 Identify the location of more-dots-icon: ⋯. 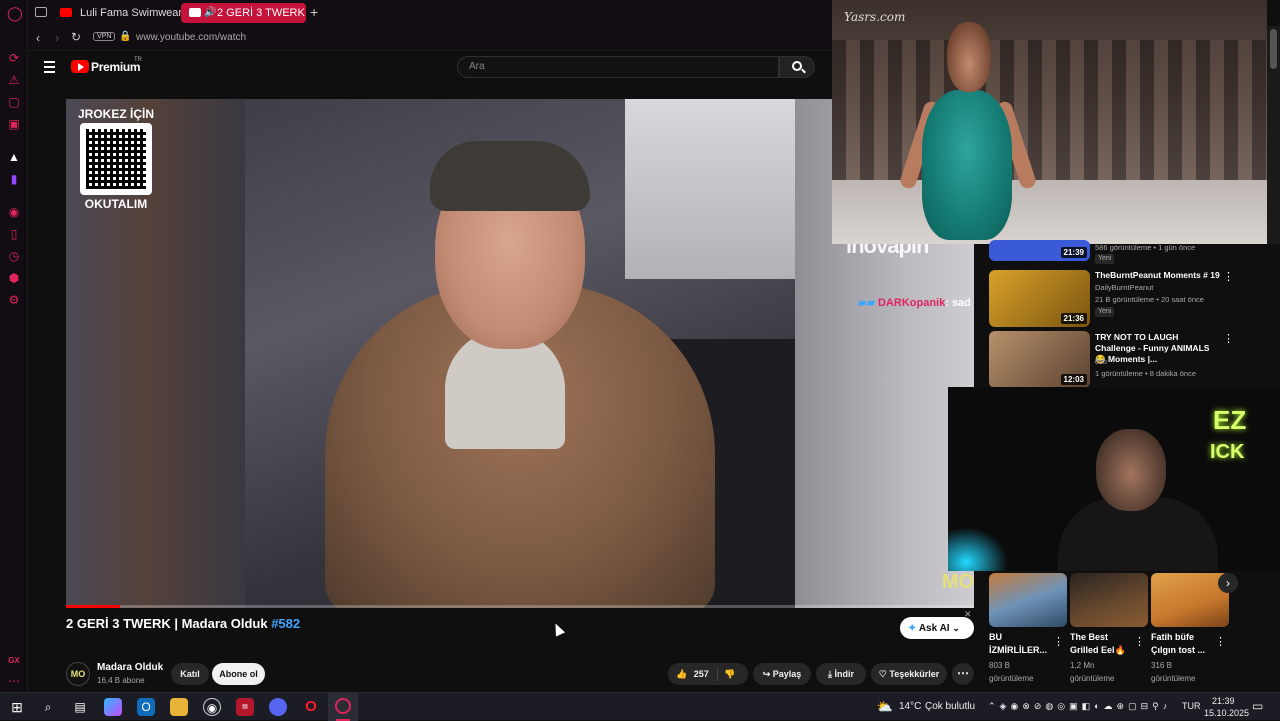
(14, 681).